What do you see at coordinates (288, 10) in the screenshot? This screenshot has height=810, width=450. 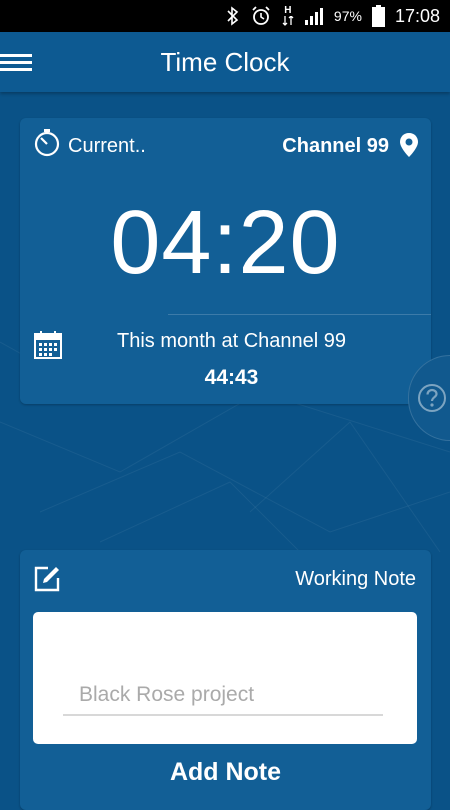 I see `network-type-label: H` at bounding box center [288, 10].